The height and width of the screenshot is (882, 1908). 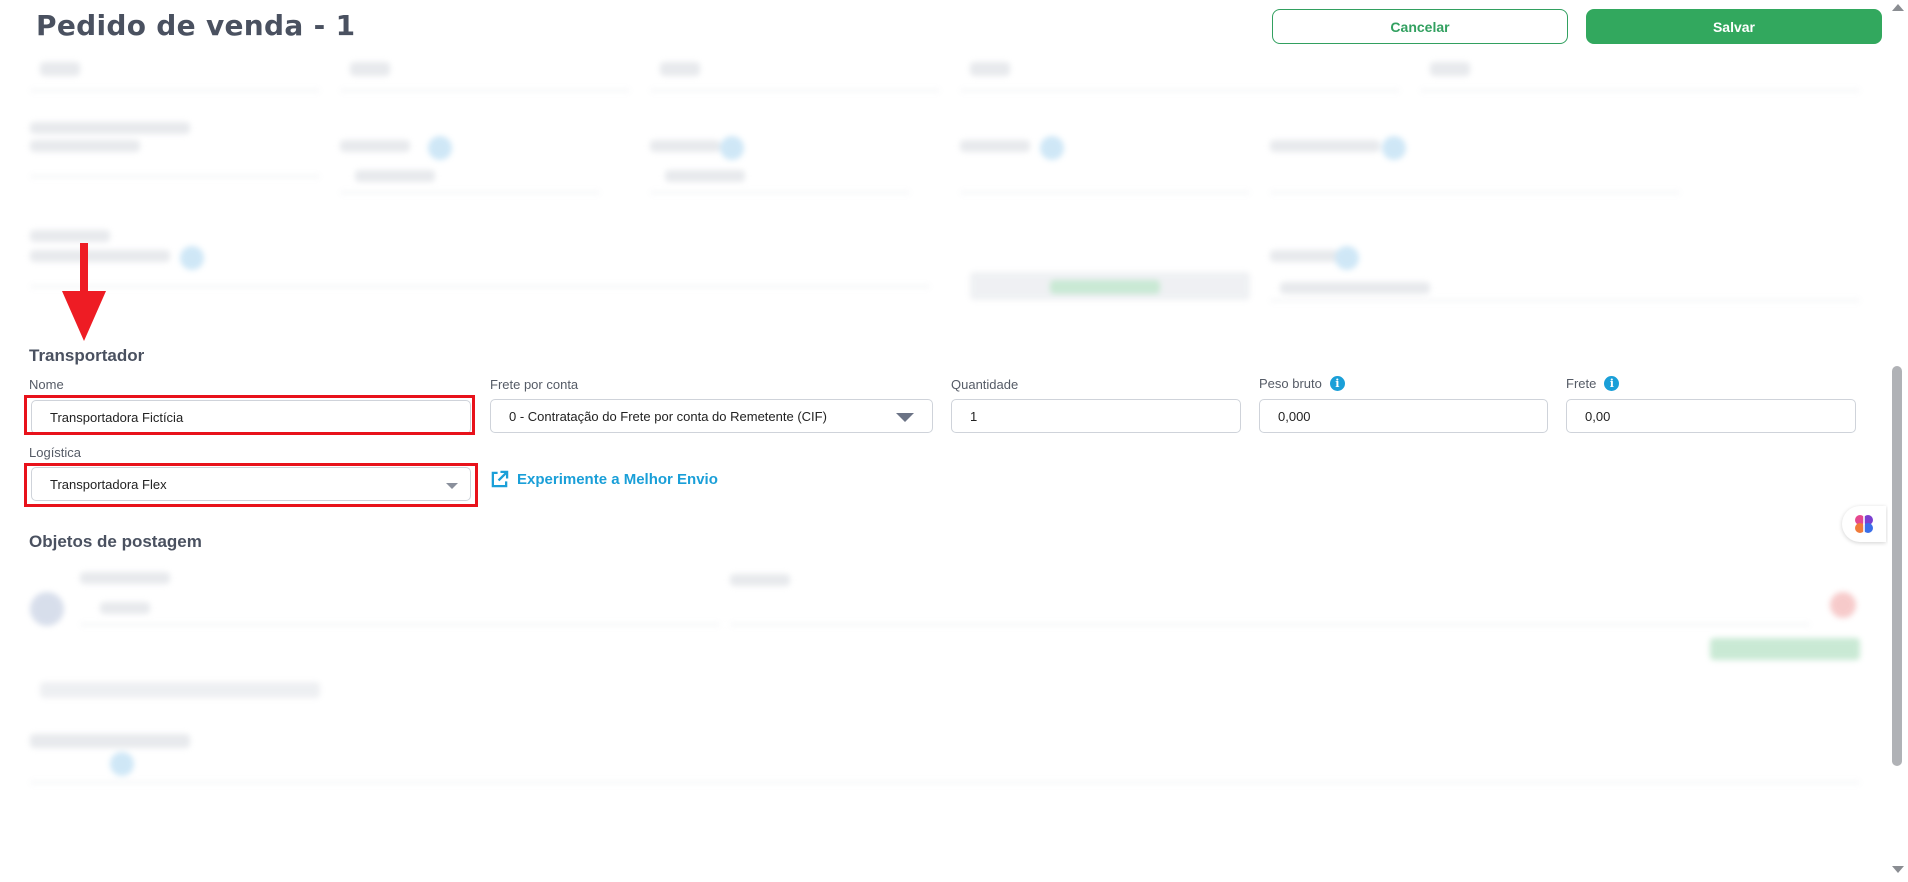 What do you see at coordinates (1403, 416) in the screenshot?
I see `peso-bruto-input: 0,000` at bounding box center [1403, 416].